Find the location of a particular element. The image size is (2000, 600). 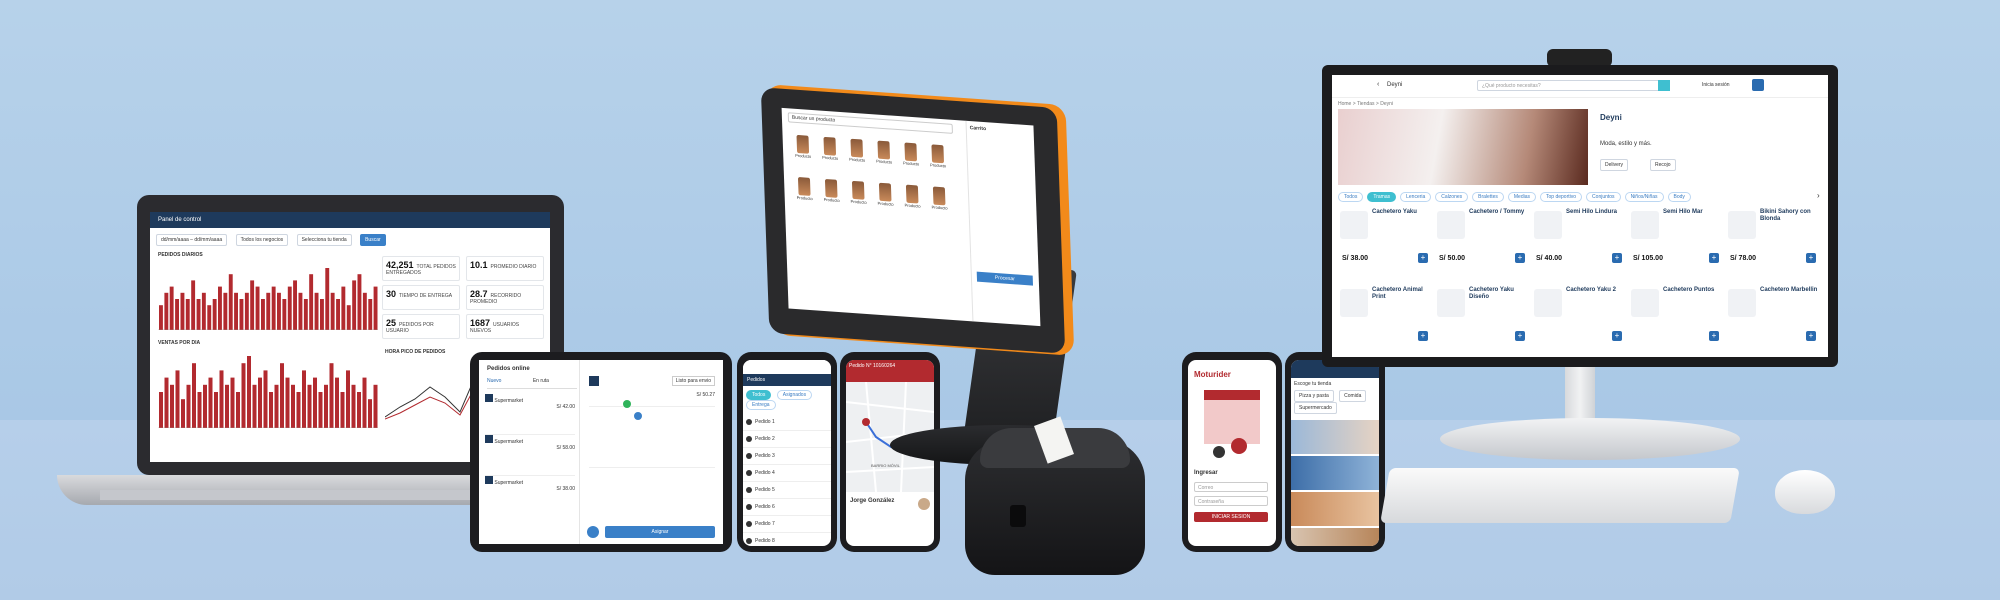

product-card: Bikini Sahory con Blonda S/ 78.00 + is located at coordinates (1773, 242).